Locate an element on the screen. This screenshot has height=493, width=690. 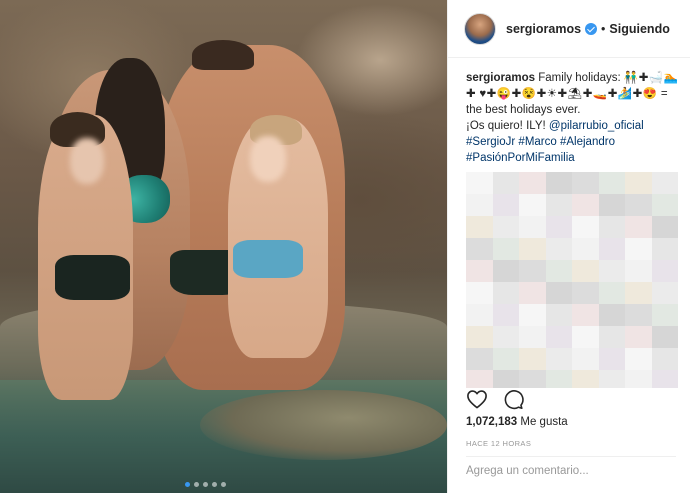
heart-icon is located at coordinates (477, 399).